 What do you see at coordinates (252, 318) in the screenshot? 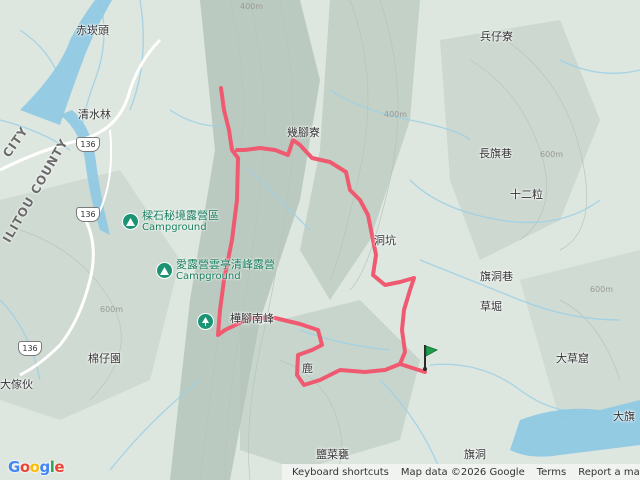
I see `place-label: 樺腳南峰` at bounding box center [252, 318].